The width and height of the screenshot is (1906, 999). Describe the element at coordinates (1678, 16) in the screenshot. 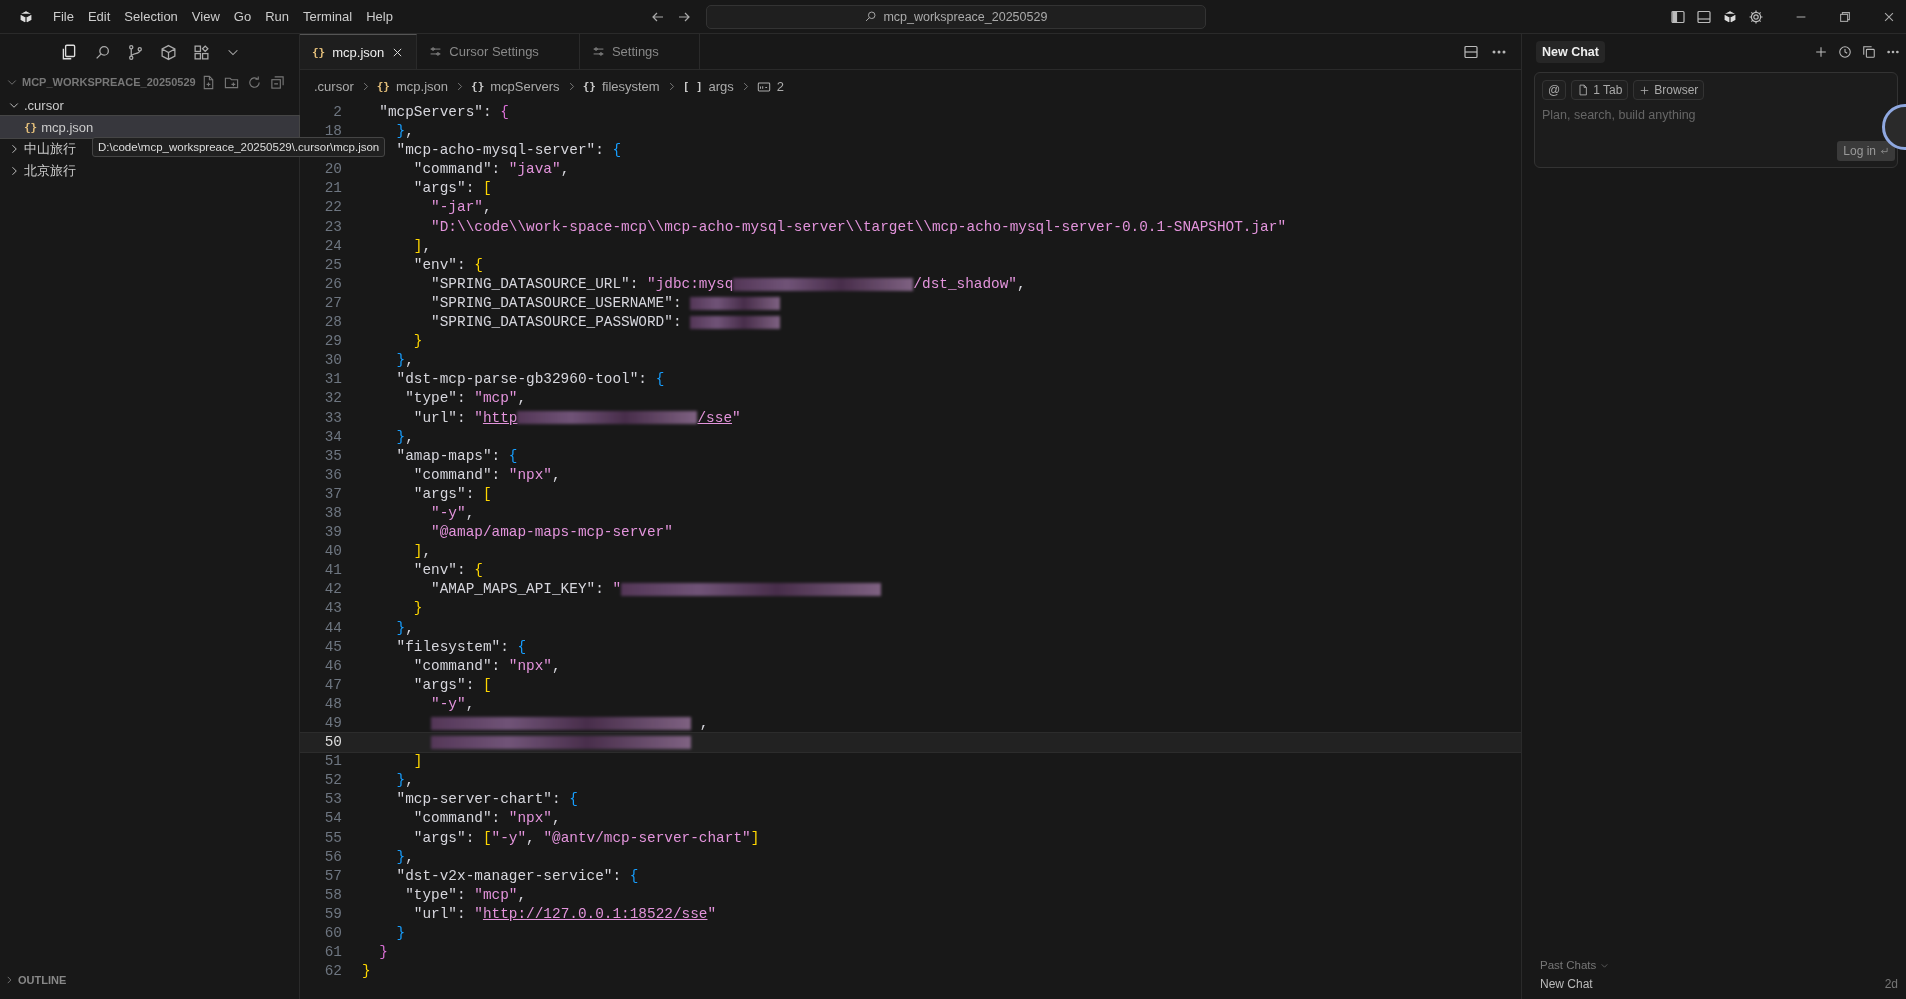

I see `toggle-sidebar-icon` at that location.